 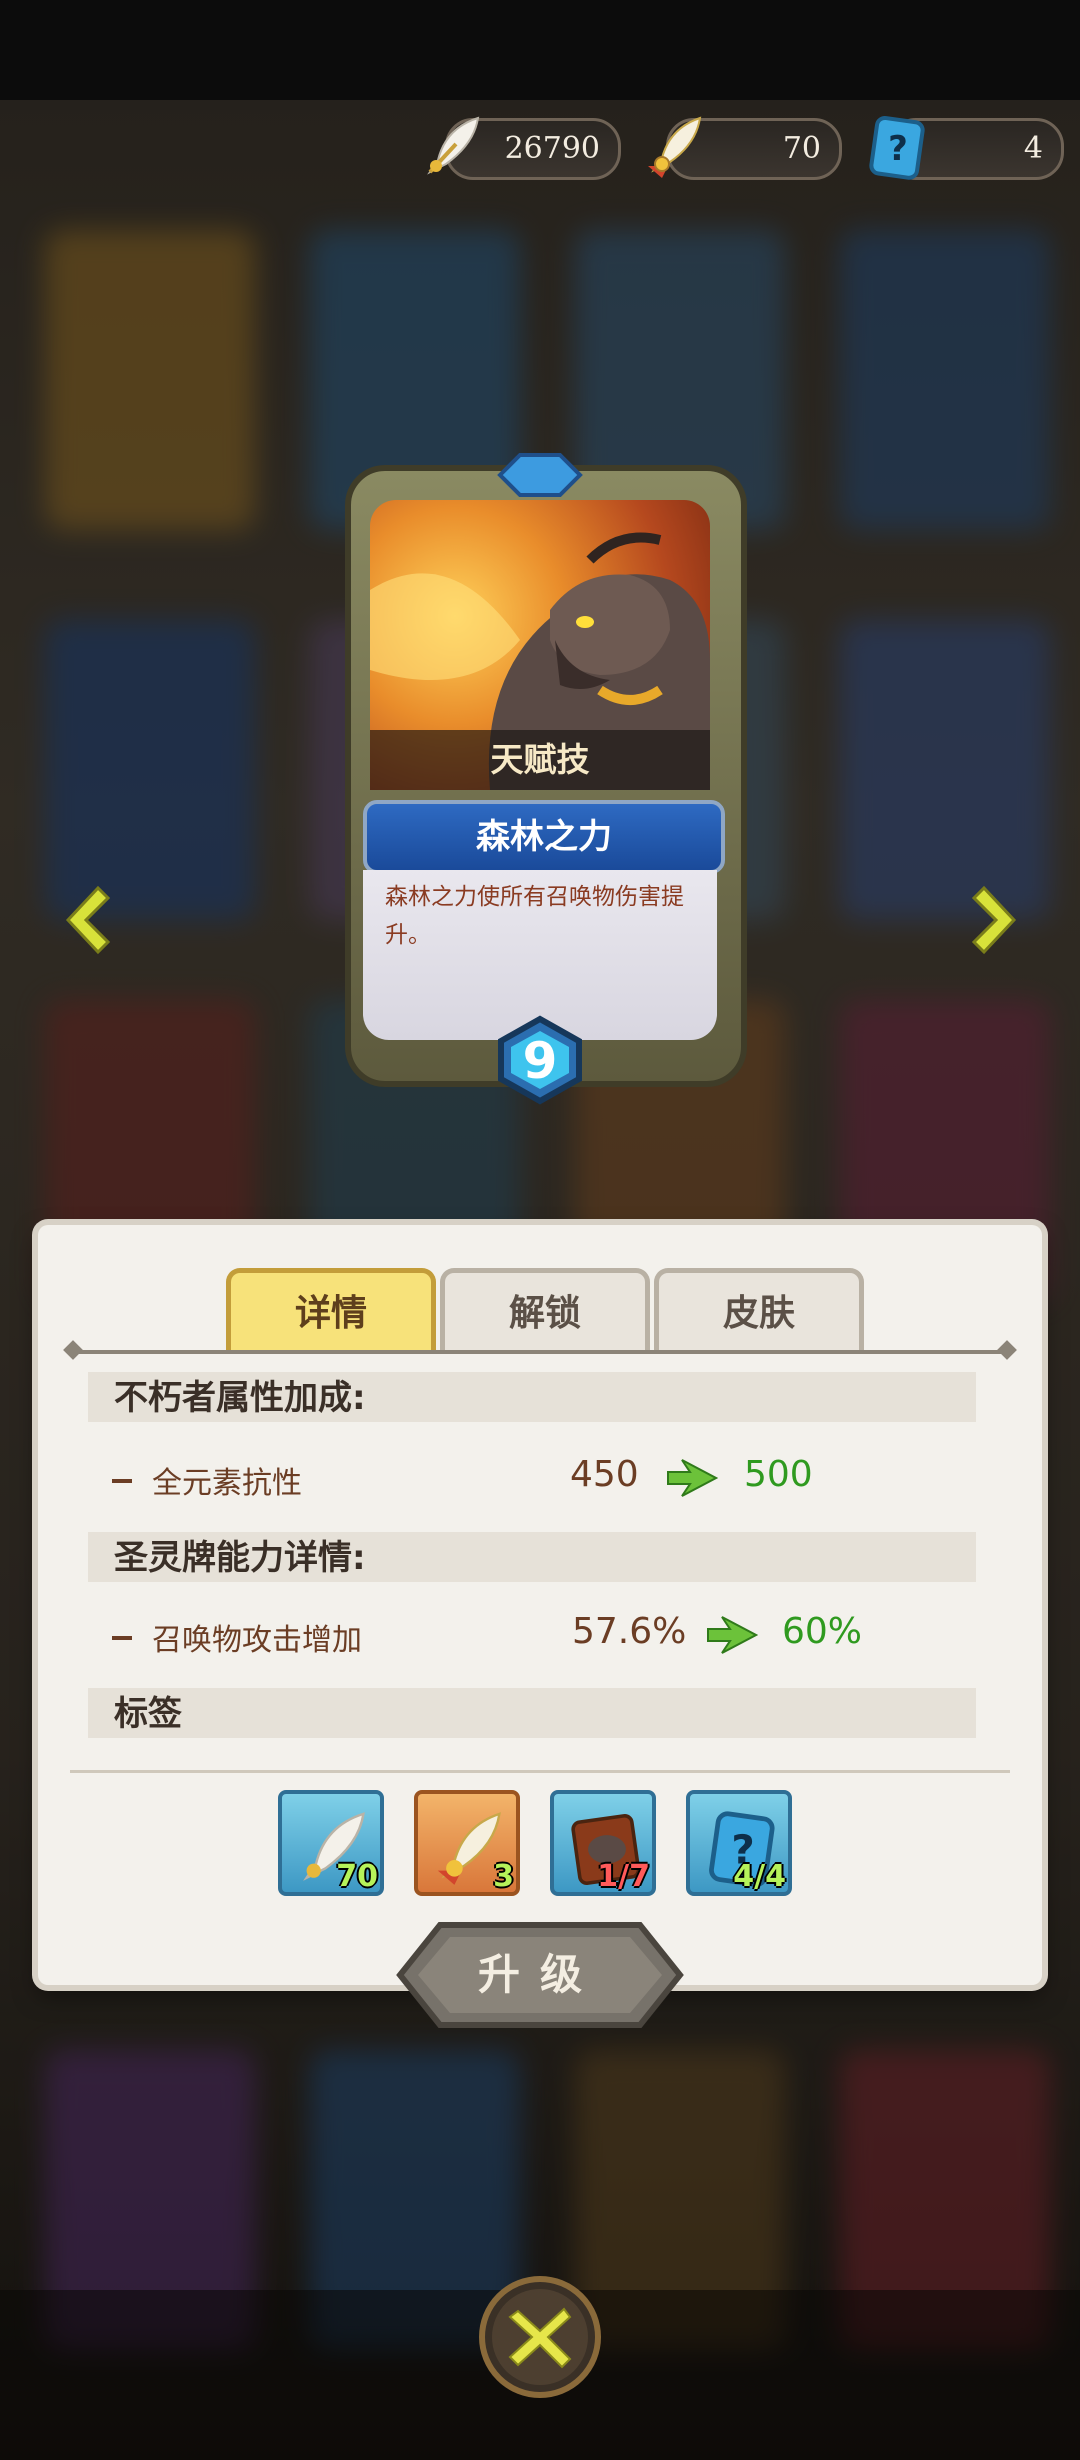 I want to click on stat-new-value: 500, so click(x=778, y=1474).